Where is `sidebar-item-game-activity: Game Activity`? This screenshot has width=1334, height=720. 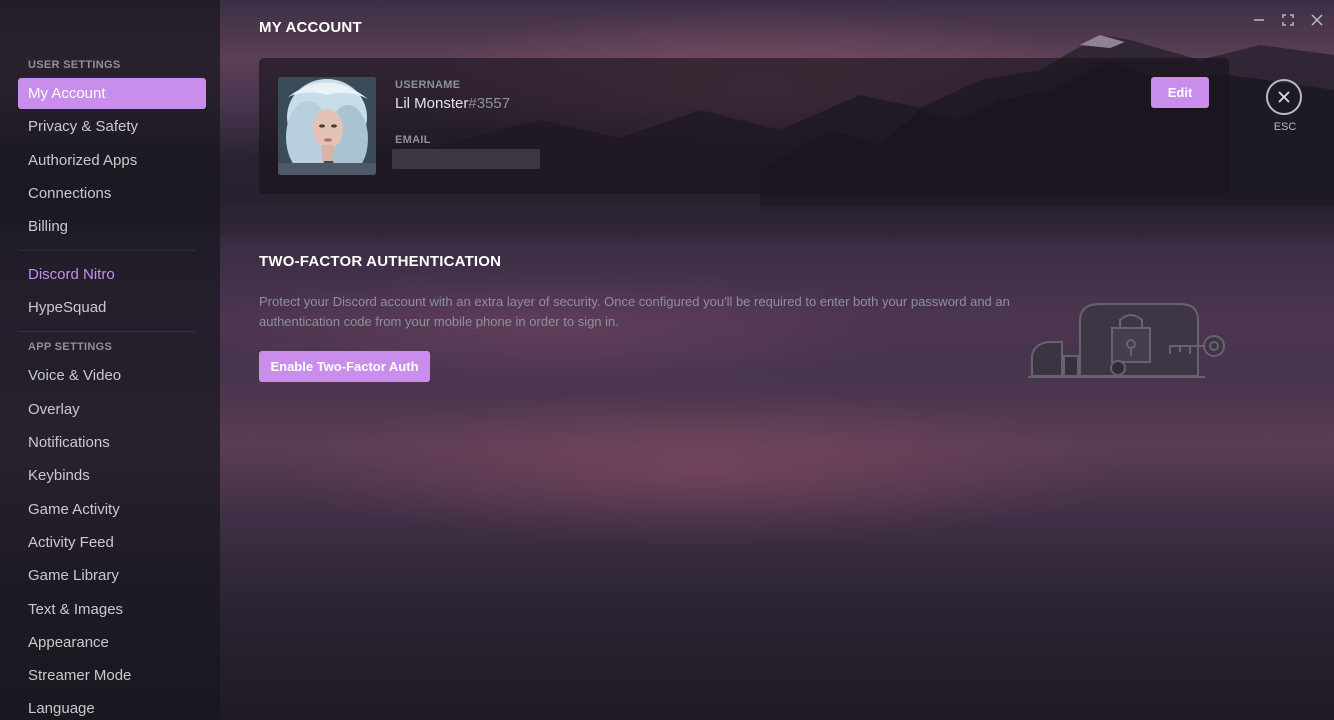
sidebar-item-game-activity: Game Activity is located at coordinates (112, 509).